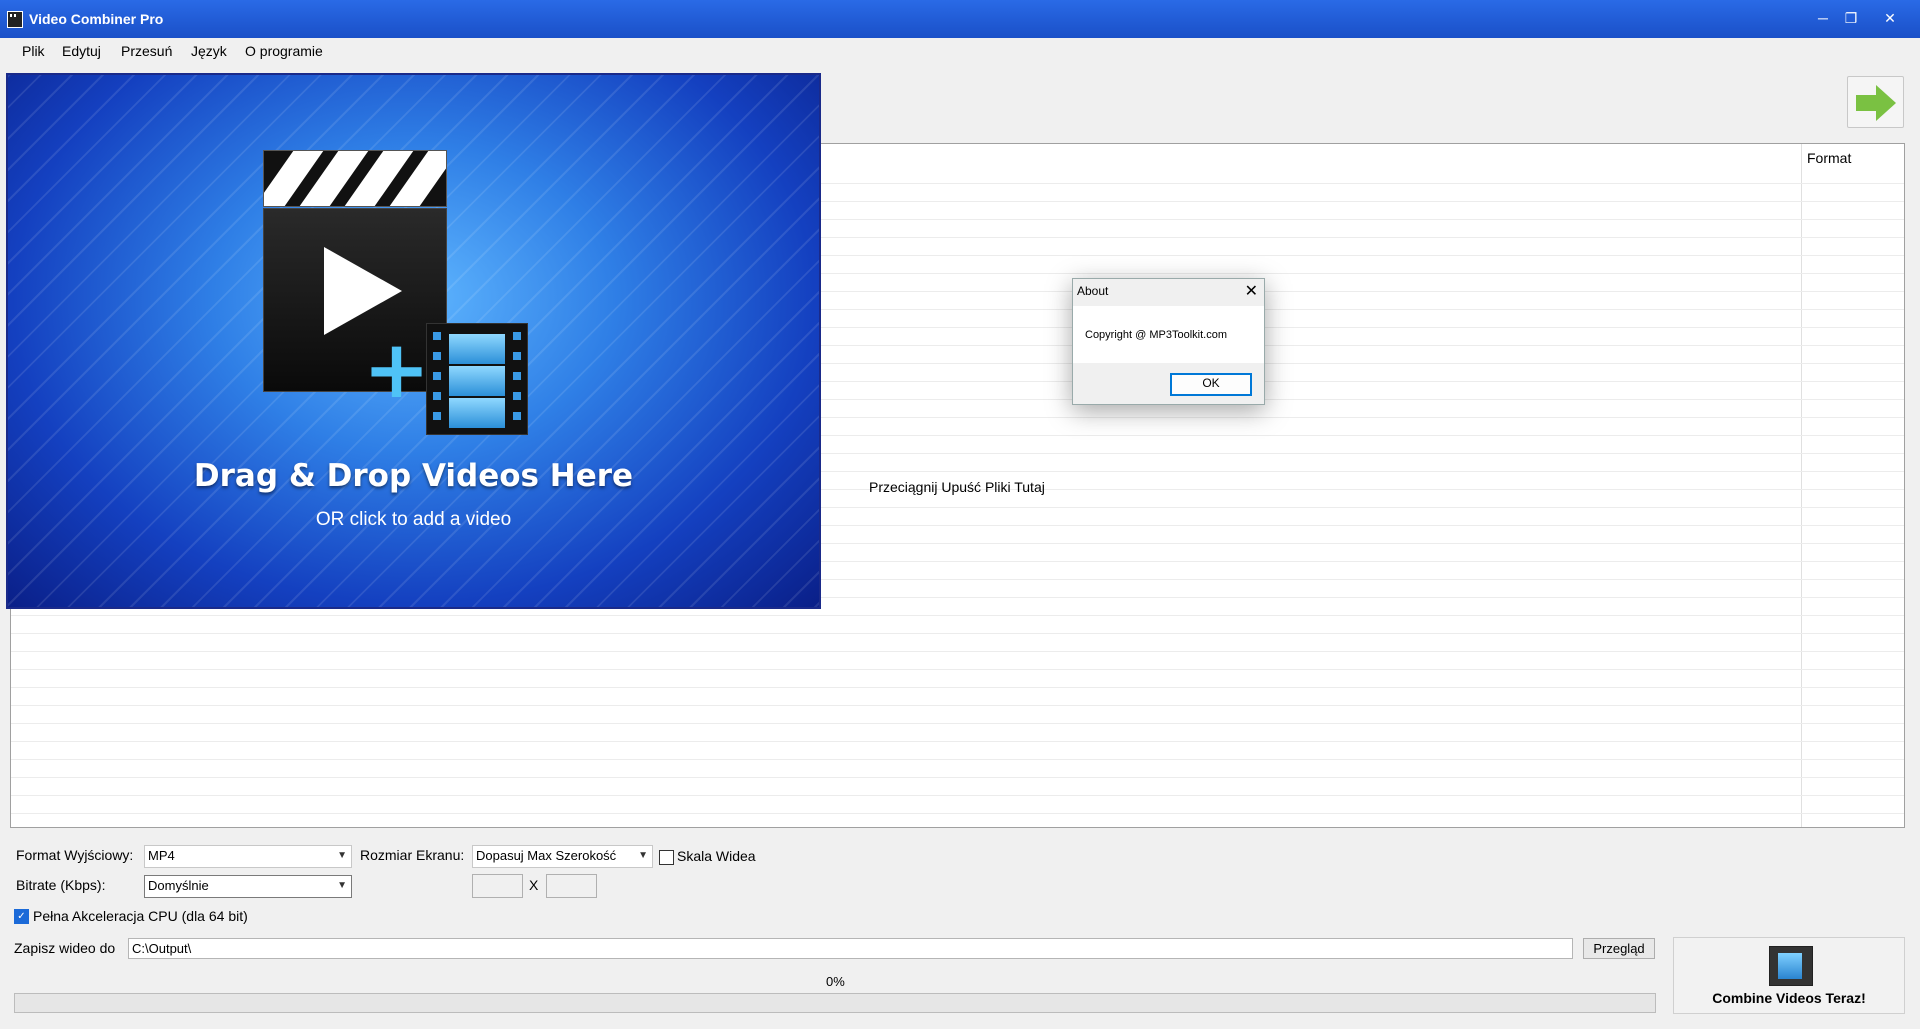 The height and width of the screenshot is (1029, 1920). Describe the element at coordinates (75, 855) in the screenshot. I see `format-label: Format Wyjściowy:` at that location.